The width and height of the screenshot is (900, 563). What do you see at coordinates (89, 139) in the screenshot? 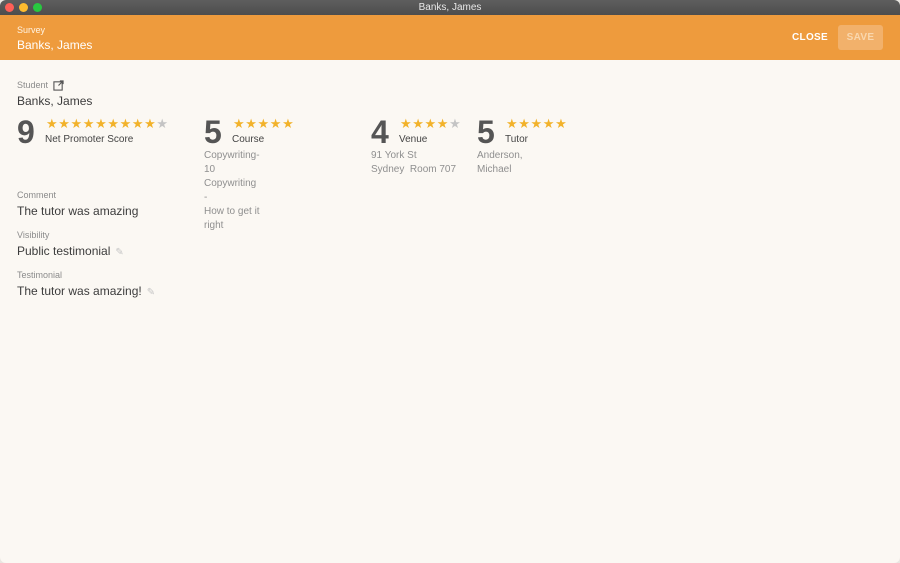
I see `metric-label: Net Promoter Score` at bounding box center [89, 139].